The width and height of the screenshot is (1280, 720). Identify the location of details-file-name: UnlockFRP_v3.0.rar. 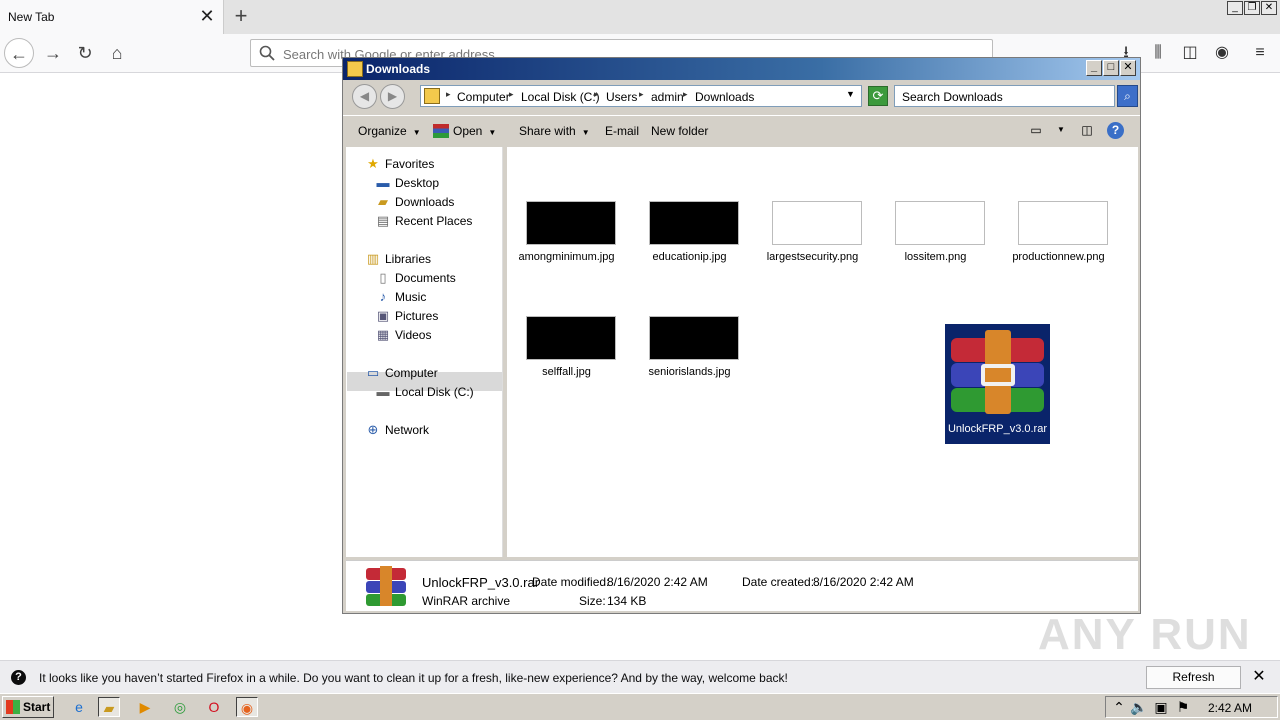
(481, 582).